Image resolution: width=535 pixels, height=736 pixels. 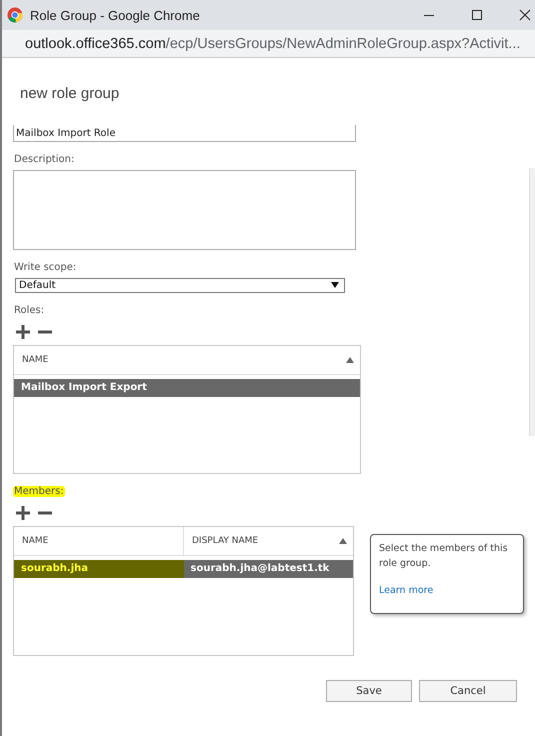 I want to click on table-cell-text: Mailbox Import Export, so click(x=84, y=388).